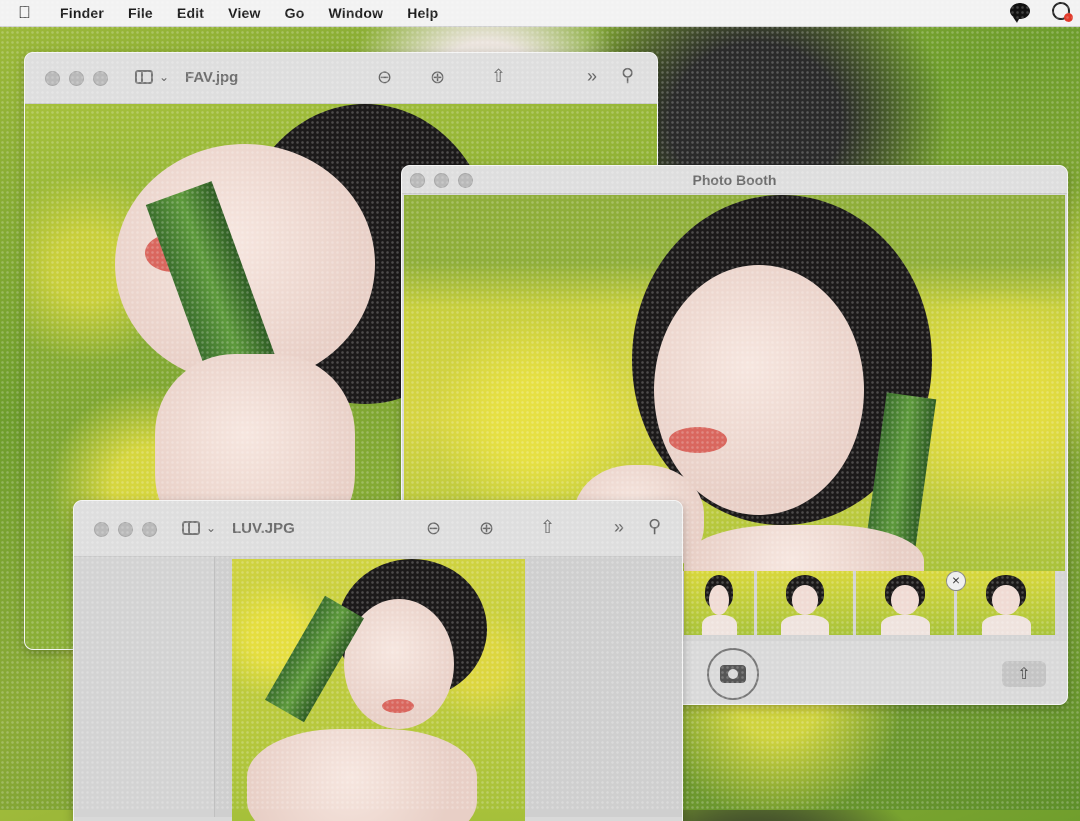 This screenshot has width=1080, height=821. What do you see at coordinates (355, 13) in the screenshot?
I see `menu-window: Window` at bounding box center [355, 13].